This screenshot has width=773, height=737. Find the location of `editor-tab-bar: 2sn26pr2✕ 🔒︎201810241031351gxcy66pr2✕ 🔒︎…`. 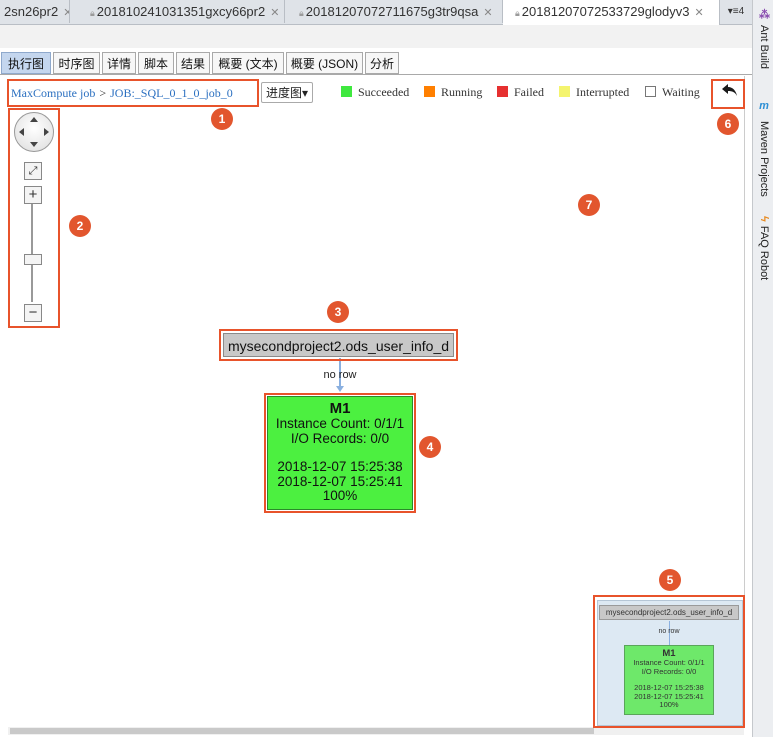

editor-tab-bar: 2sn26pr2✕ 🔒︎201810241031351gxcy66pr2✕ 🔒︎… is located at coordinates (376, 12).